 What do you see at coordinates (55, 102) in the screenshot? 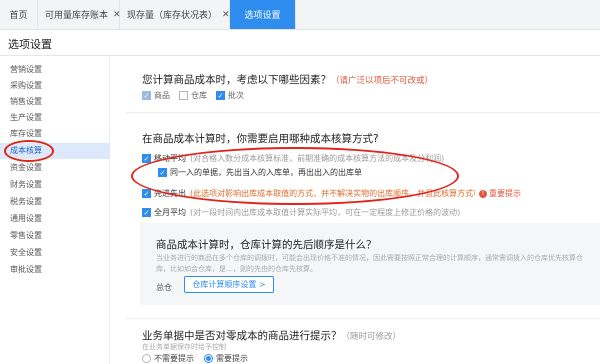
I see `sidebar-item-sales: 销售设置` at bounding box center [55, 102].